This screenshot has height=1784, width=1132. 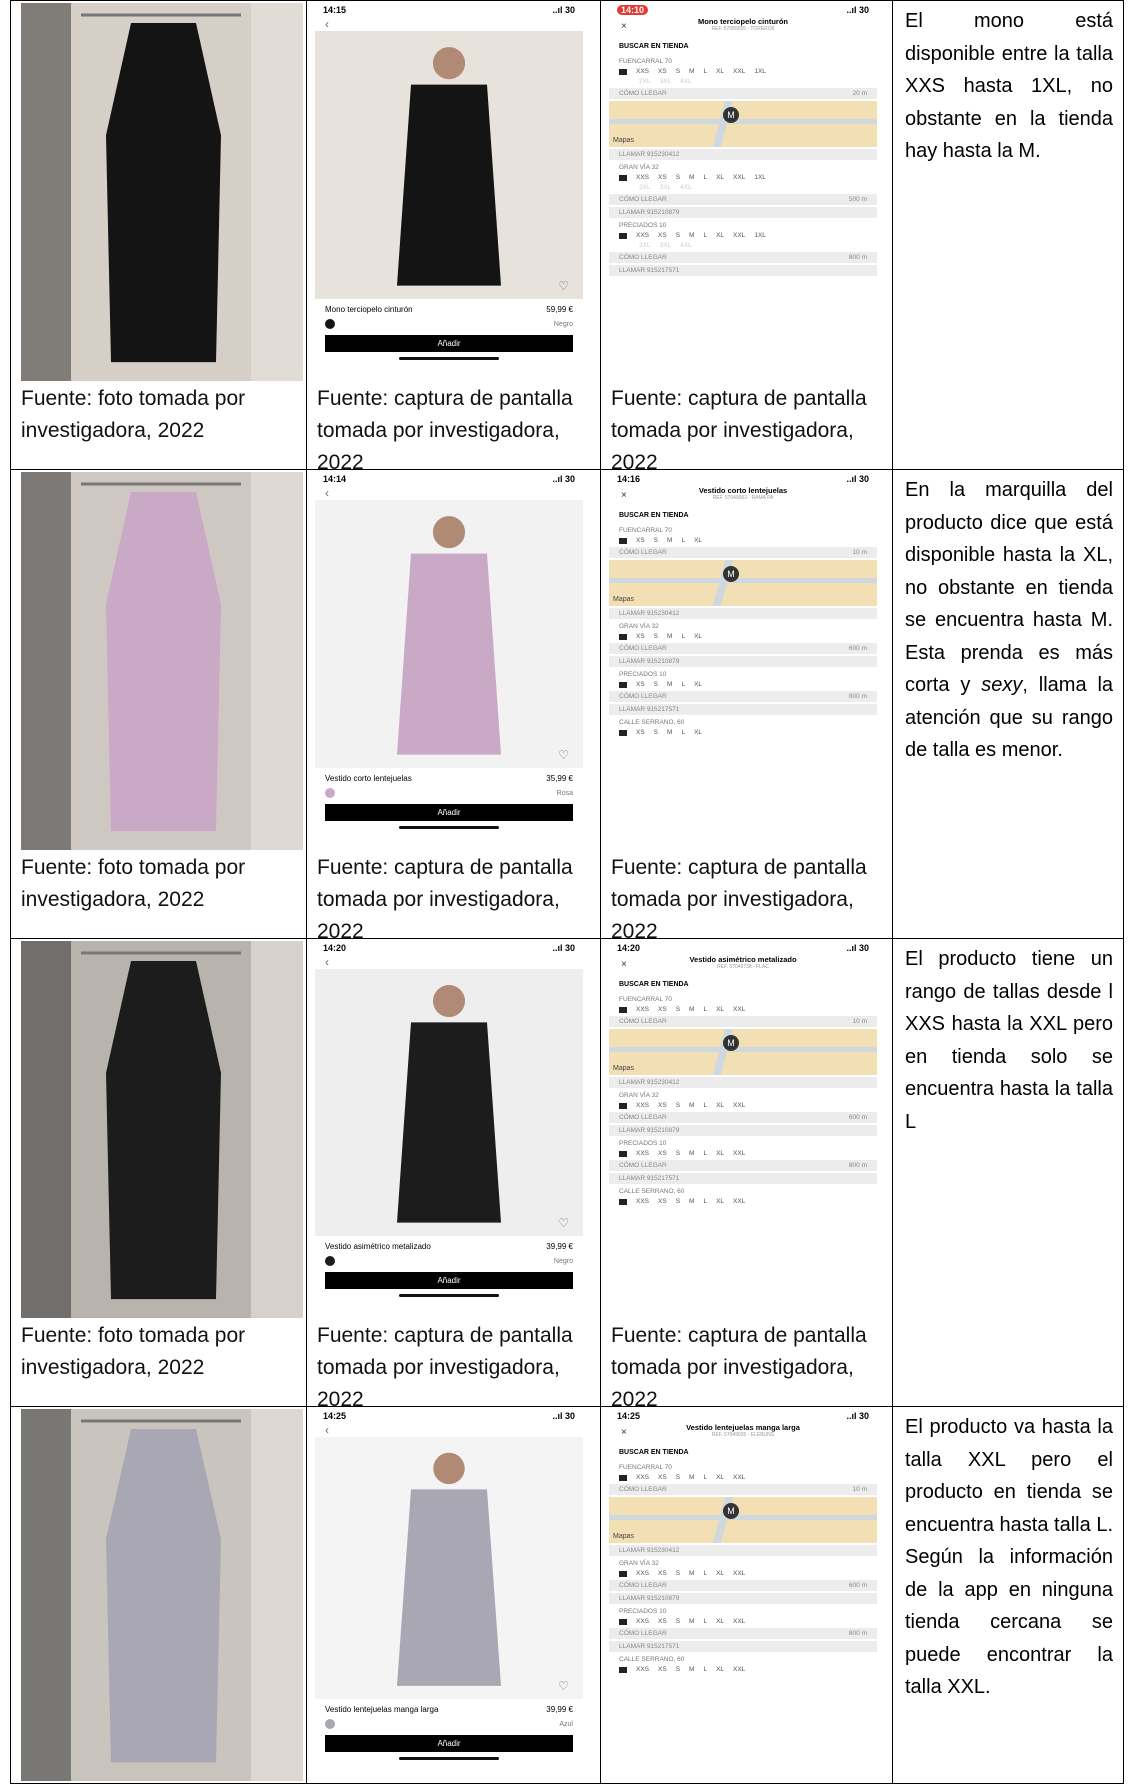 I want to click on close-icon: ×, so click(x=624, y=1432).